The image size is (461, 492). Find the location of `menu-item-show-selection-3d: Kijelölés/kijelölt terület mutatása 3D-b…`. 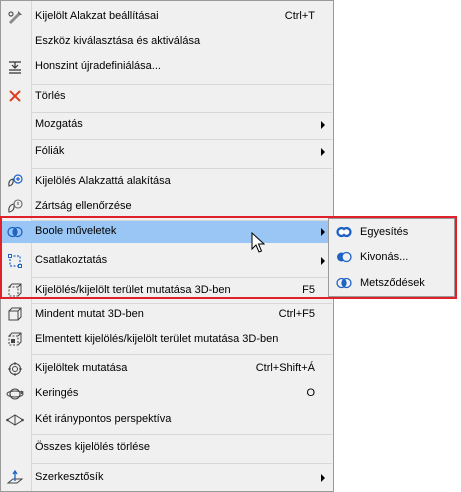

menu-item-show-selection-3d: Kijelölés/kijelölt terület mutatása 3D-b… is located at coordinates (167, 291).